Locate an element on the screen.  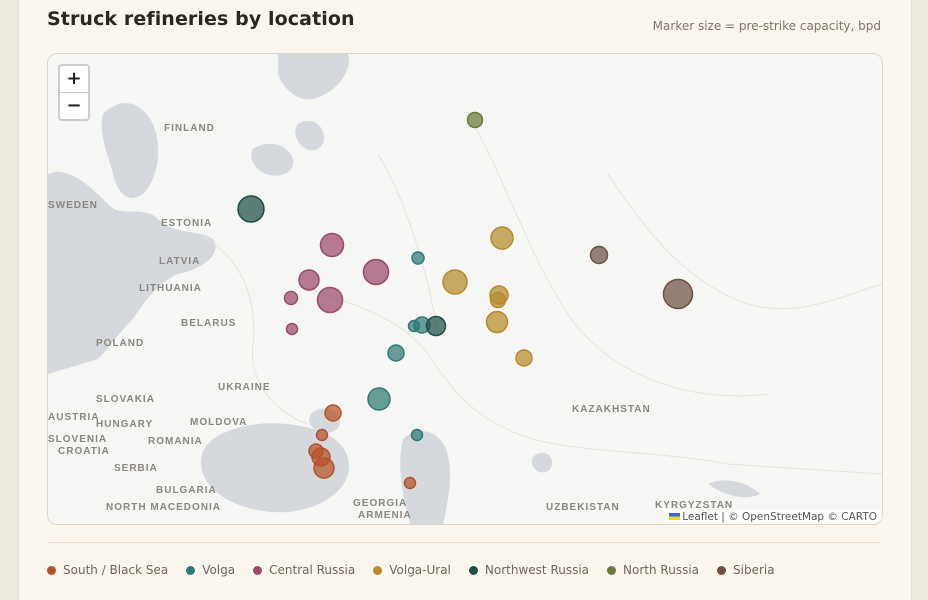
legend-label: North Russia is located at coordinates (661, 570).